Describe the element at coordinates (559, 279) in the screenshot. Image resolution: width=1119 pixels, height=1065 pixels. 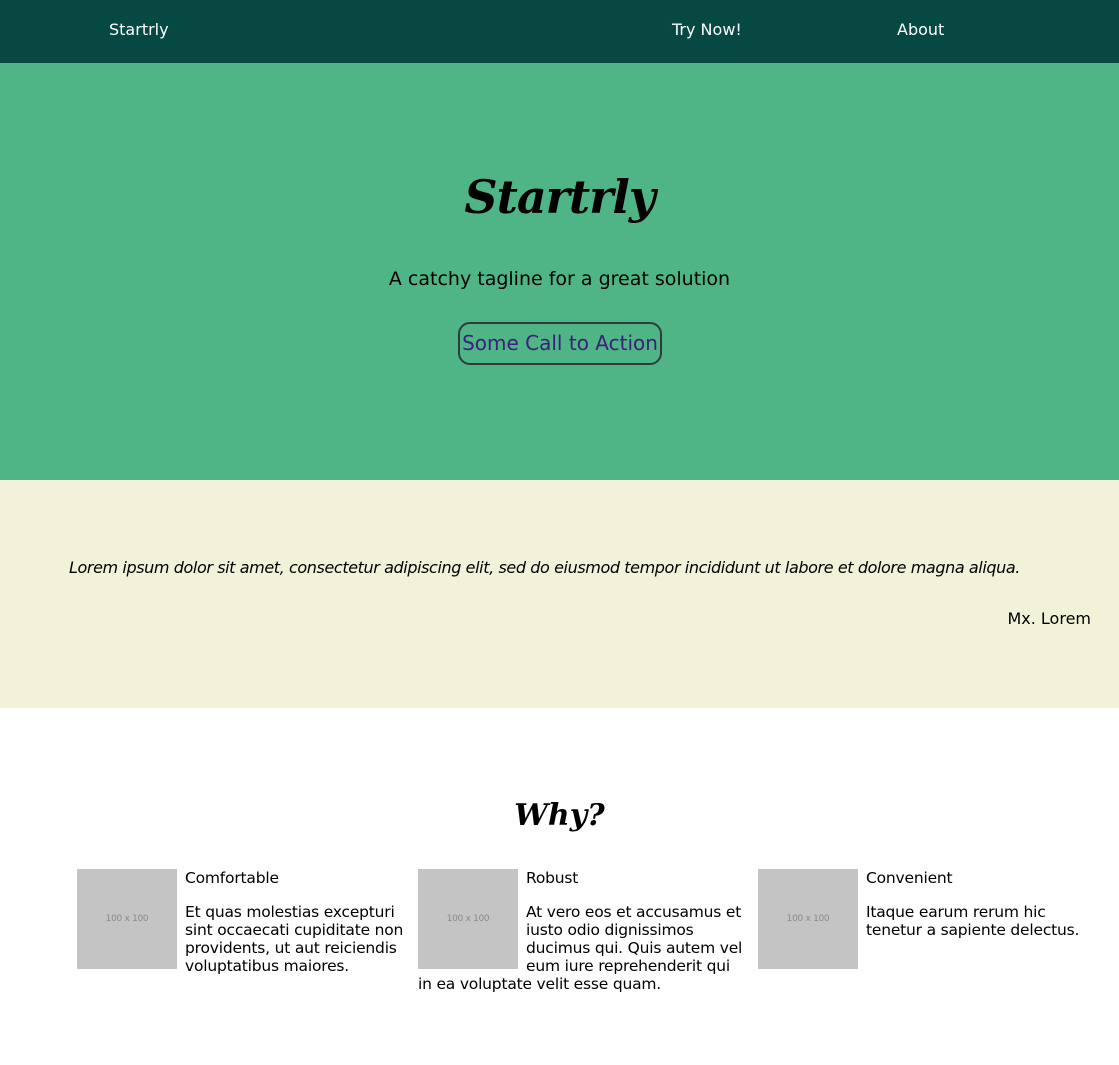
I see `hero-tagline: A catchy tagline for a great solution` at that location.